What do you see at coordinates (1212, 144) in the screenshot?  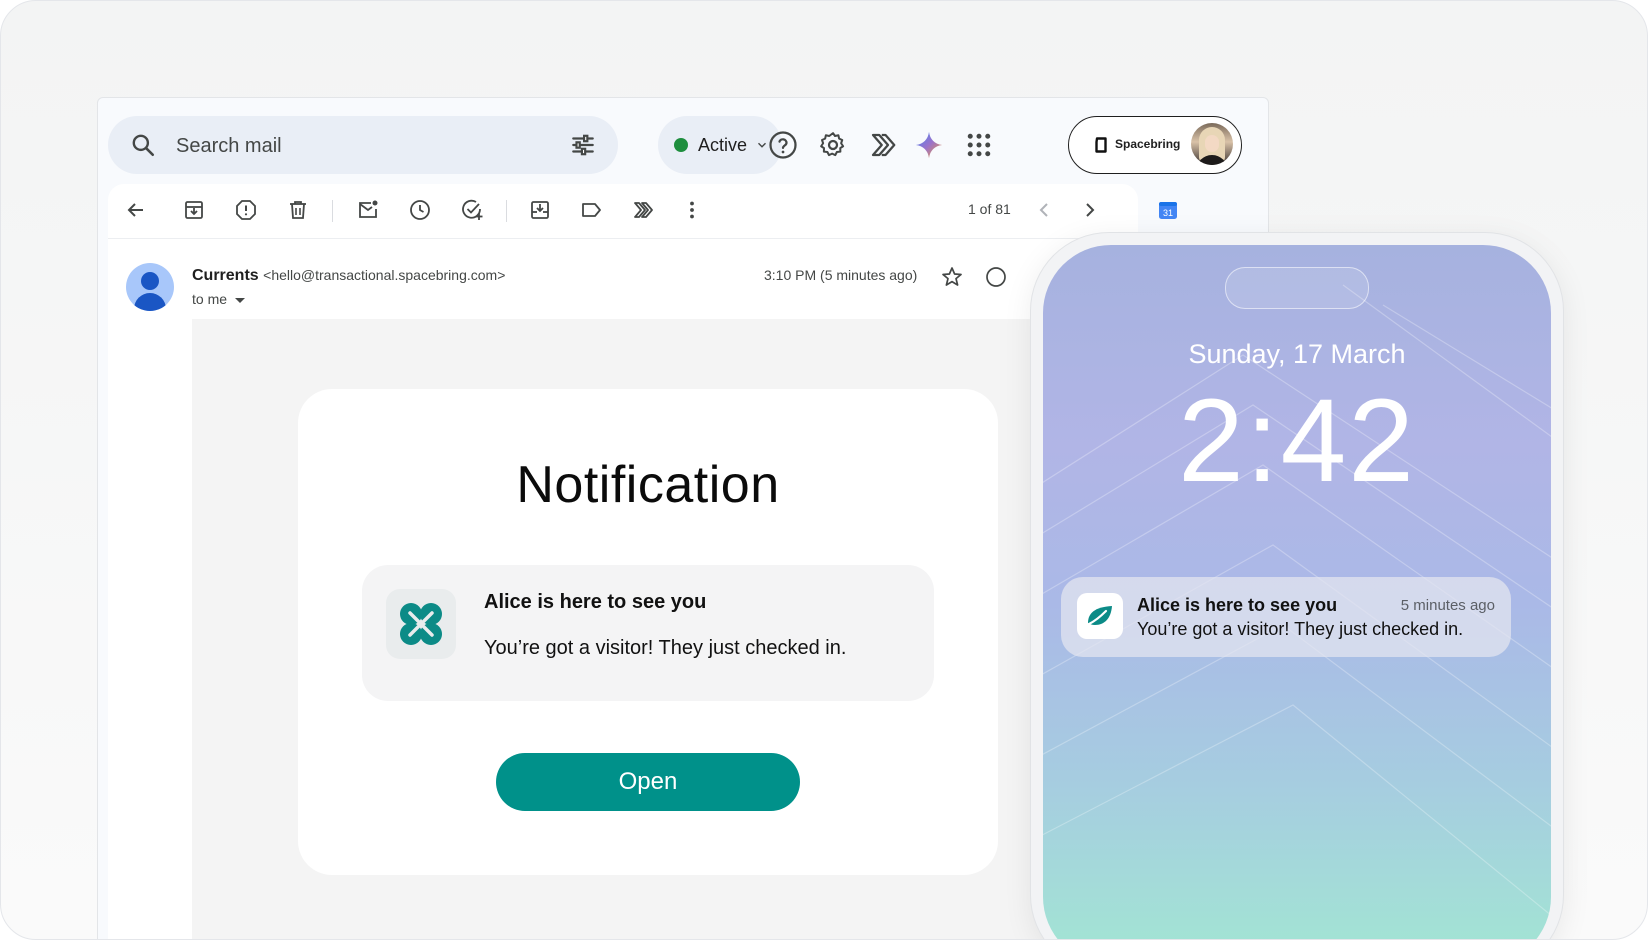 I see `user-avatar` at bounding box center [1212, 144].